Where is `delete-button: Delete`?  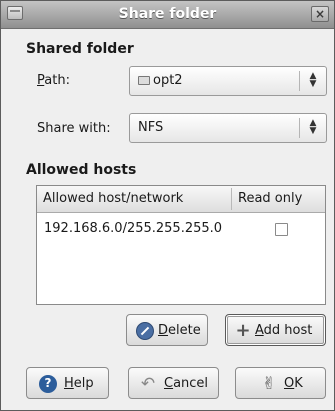 delete-button: Delete is located at coordinates (167, 330).